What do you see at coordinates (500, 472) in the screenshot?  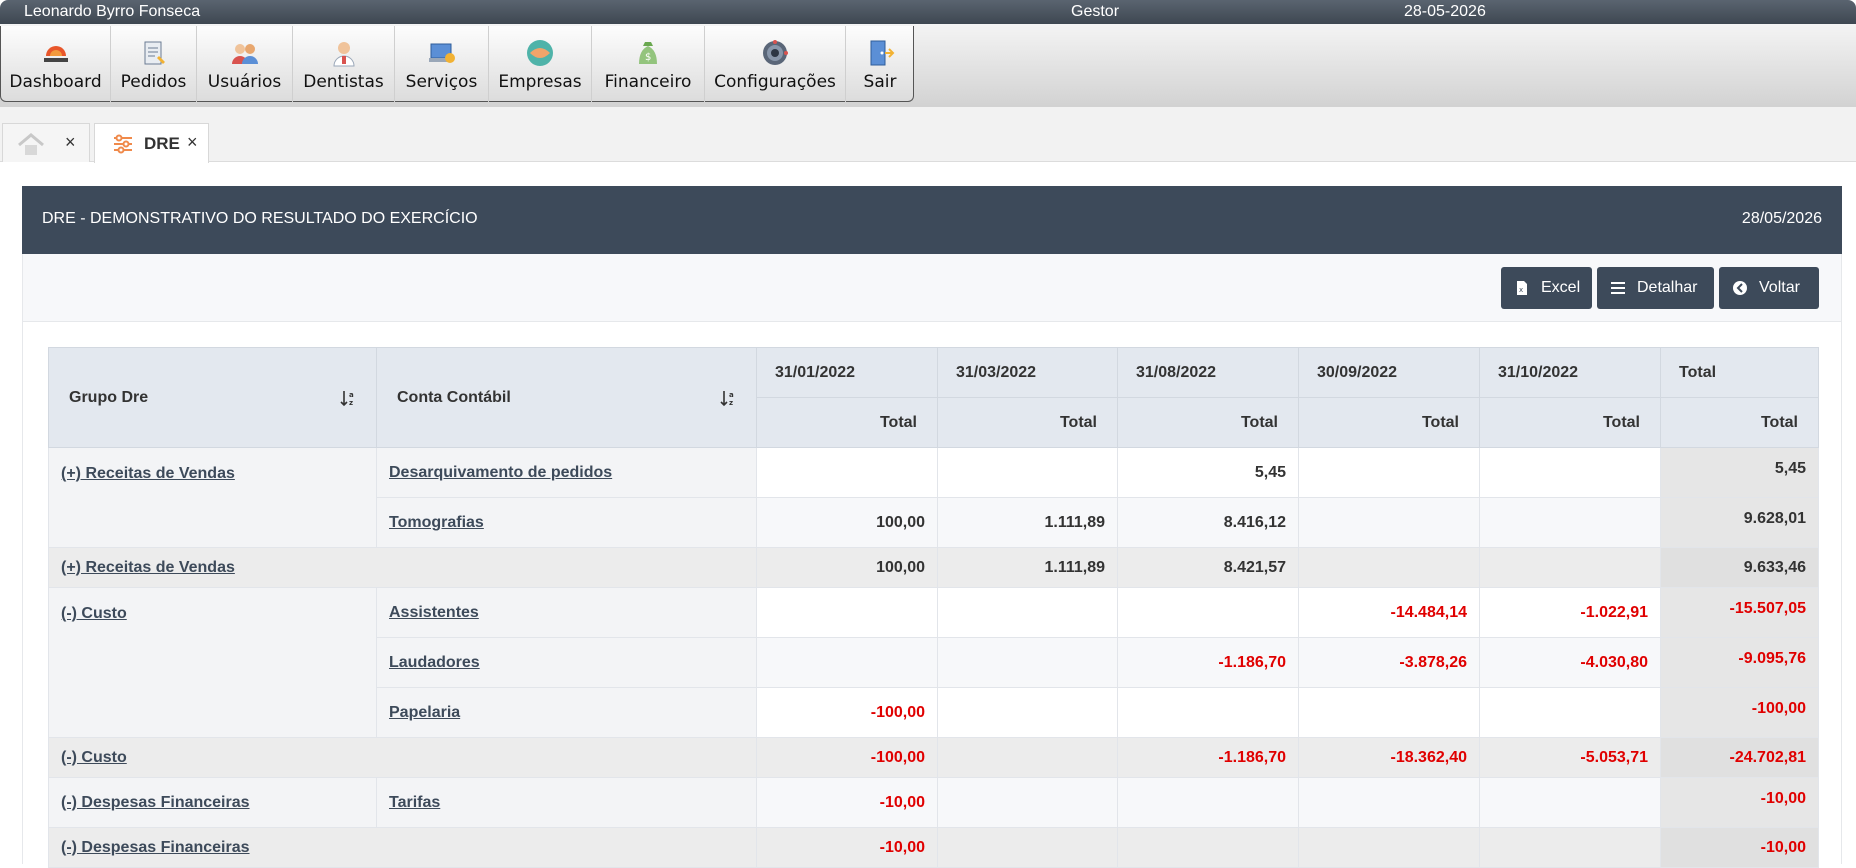 I see `account-link: Desarquivamento de pedidos` at bounding box center [500, 472].